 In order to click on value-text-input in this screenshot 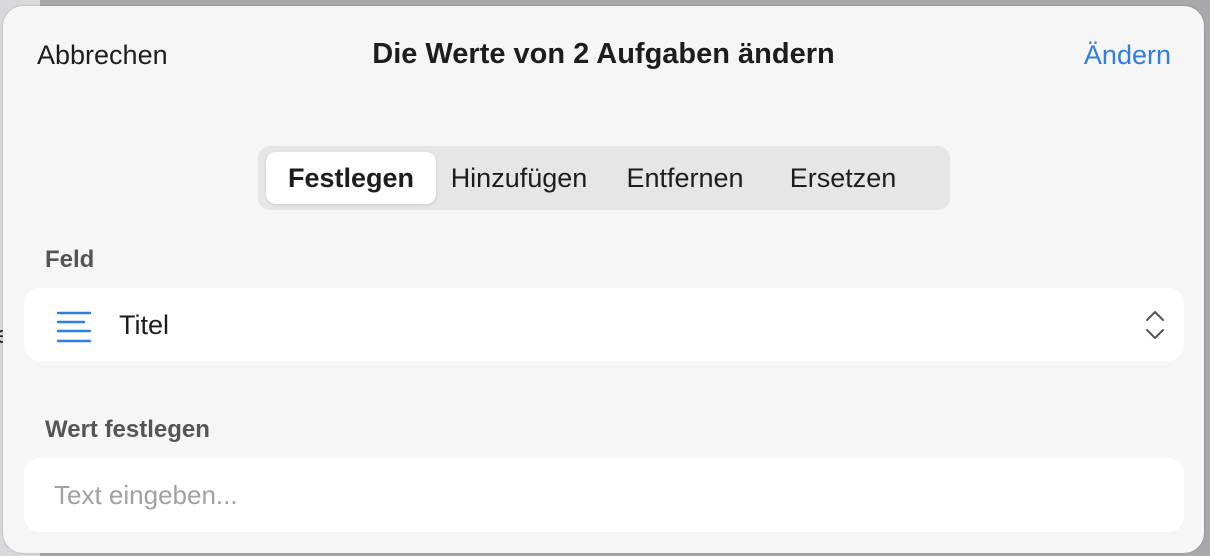, I will do `click(604, 495)`.